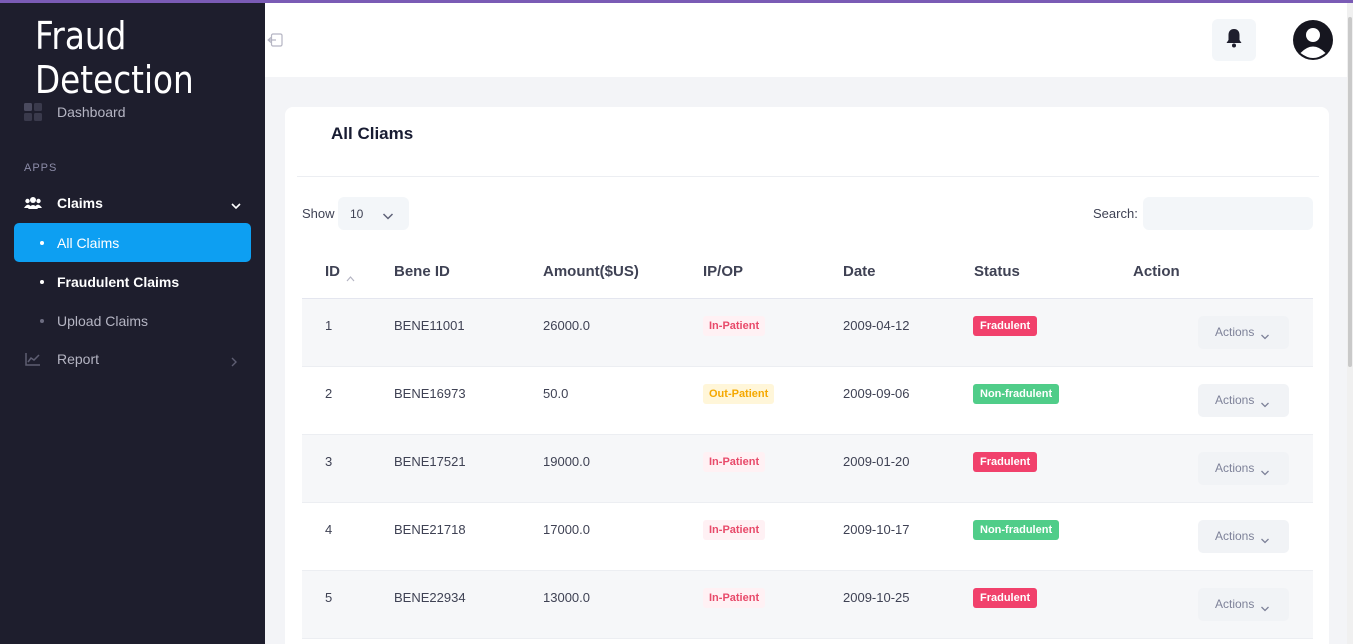  Describe the element at coordinates (373, 213) in the screenshot. I see `page-size-select: 10` at that location.